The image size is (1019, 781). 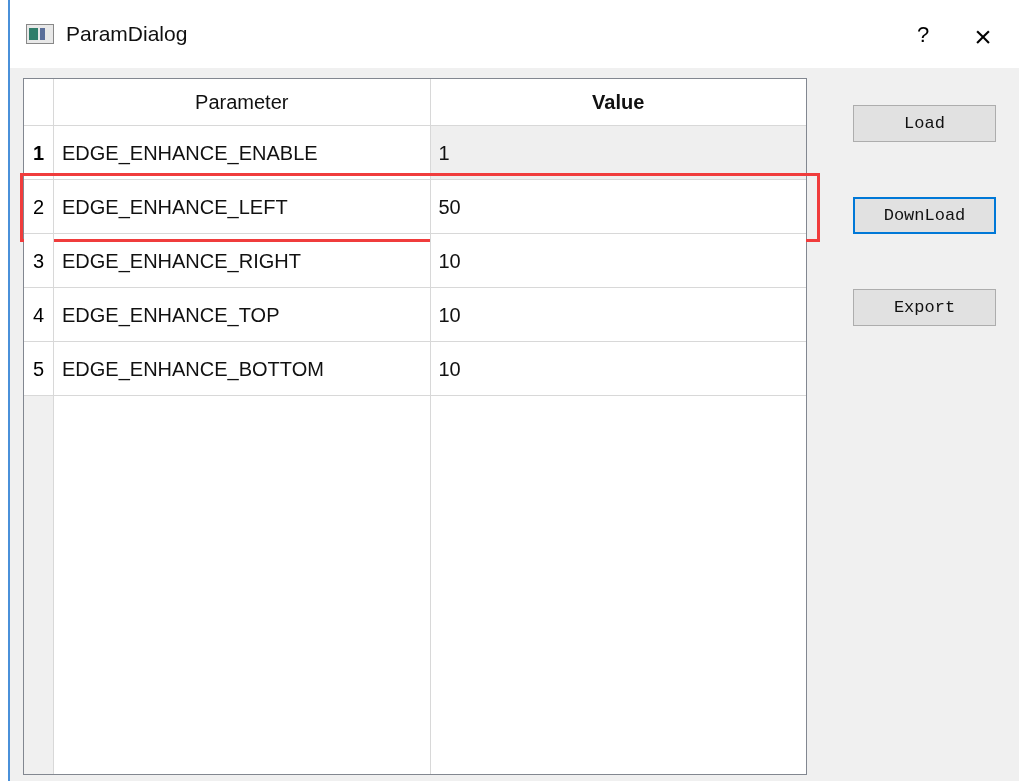 I want to click on column-header: Value, so click(x=618, y=102).